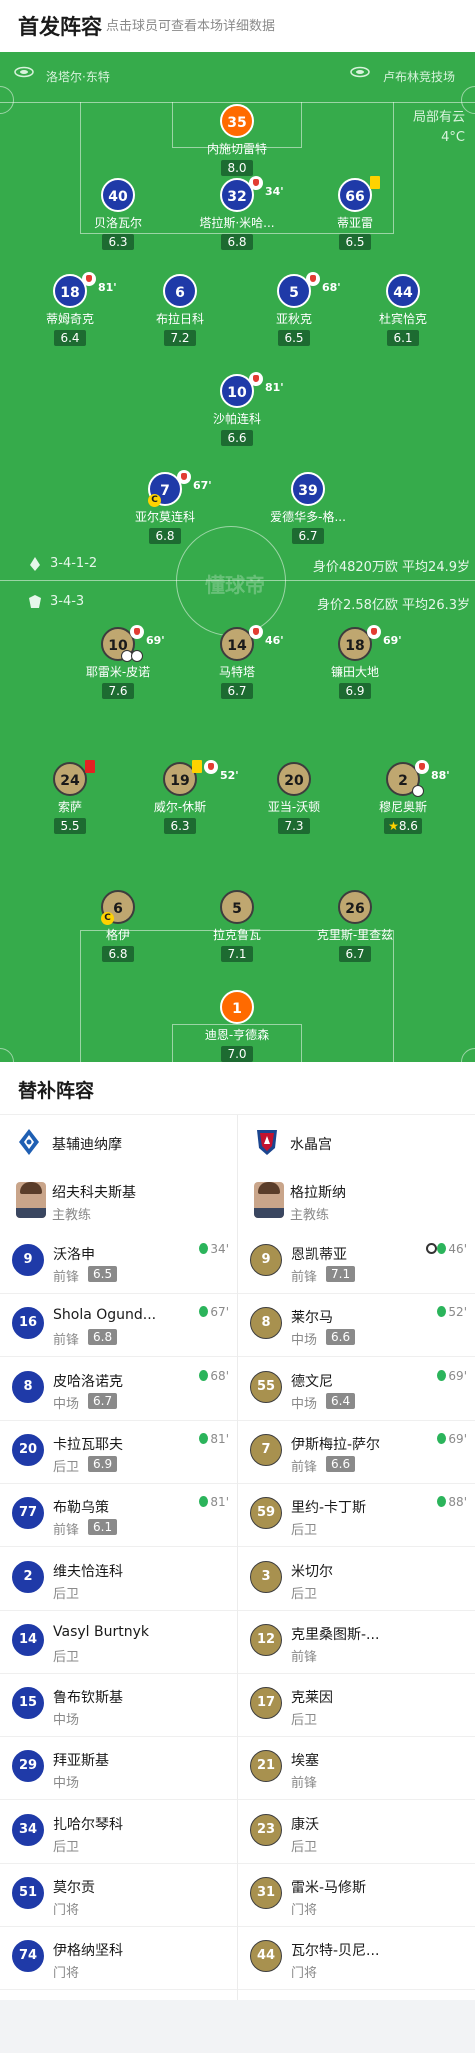 This screenshot has height=2053, width=475. What do you see at coordinates (118, 1200) in the screenshot?
I see `home-coach: 绍夫科夫斯基 主教练` at bounding box center [118, 1200].